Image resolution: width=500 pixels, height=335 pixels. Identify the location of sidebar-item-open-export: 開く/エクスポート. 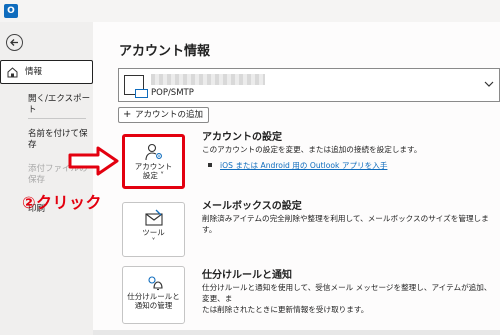
(60, 105).